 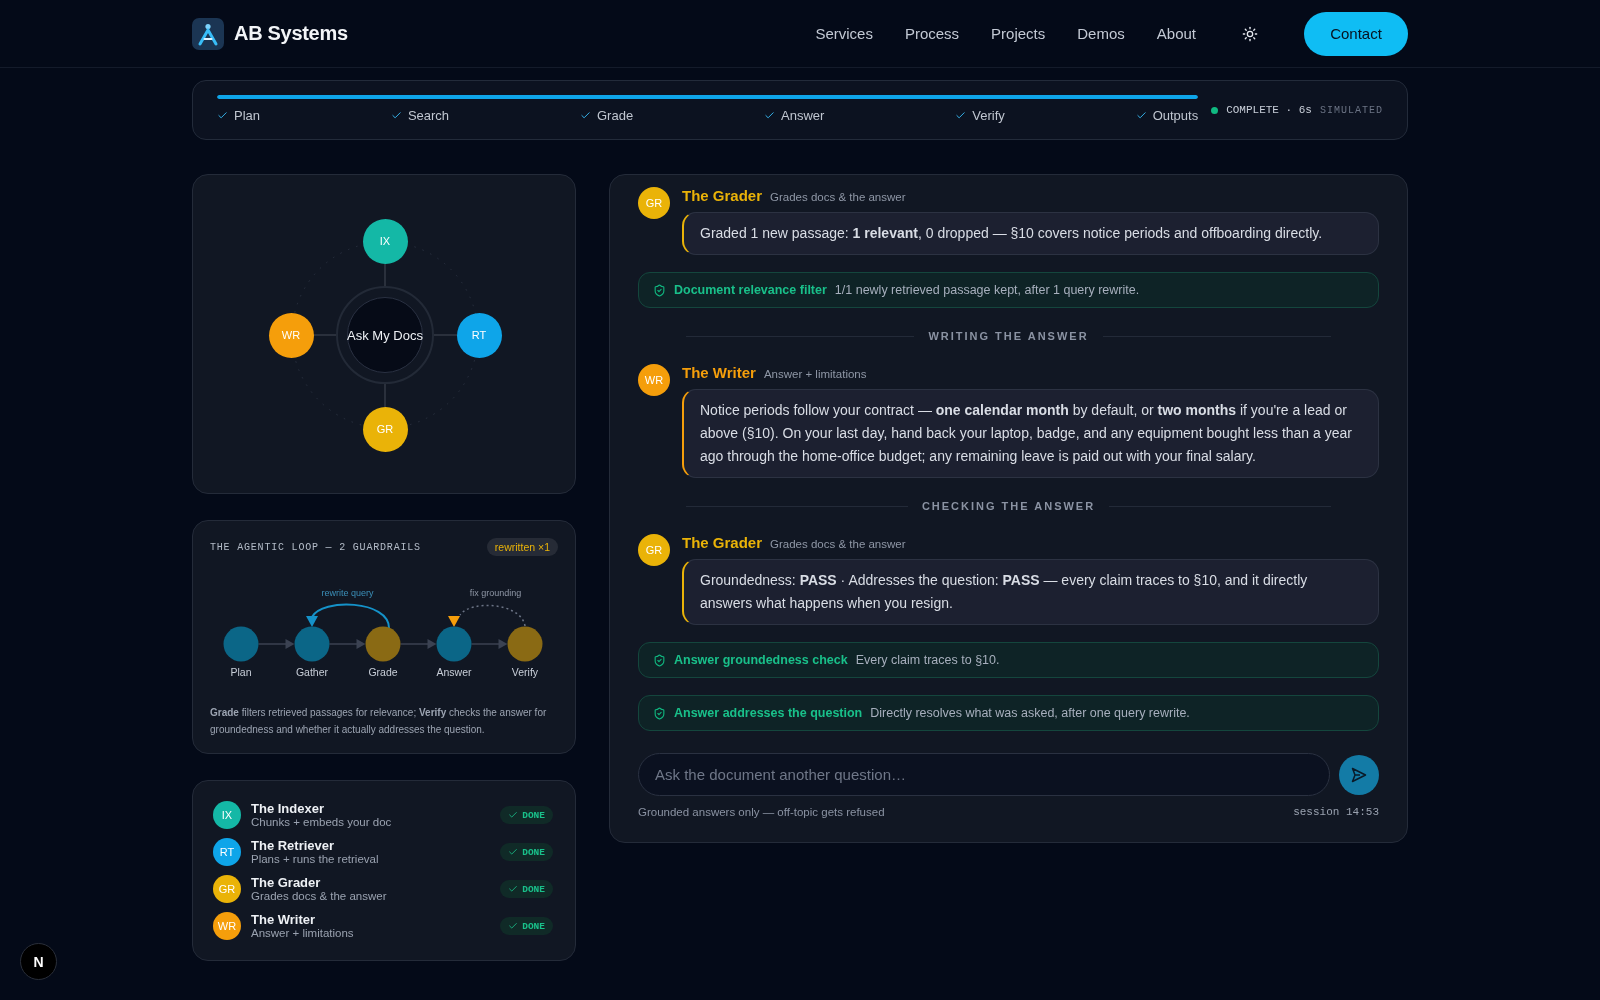 What do you see at coordinates (347, 593) in the screenshot?
I see `edge-label: rewrite query` at bounding box center [347, 593].